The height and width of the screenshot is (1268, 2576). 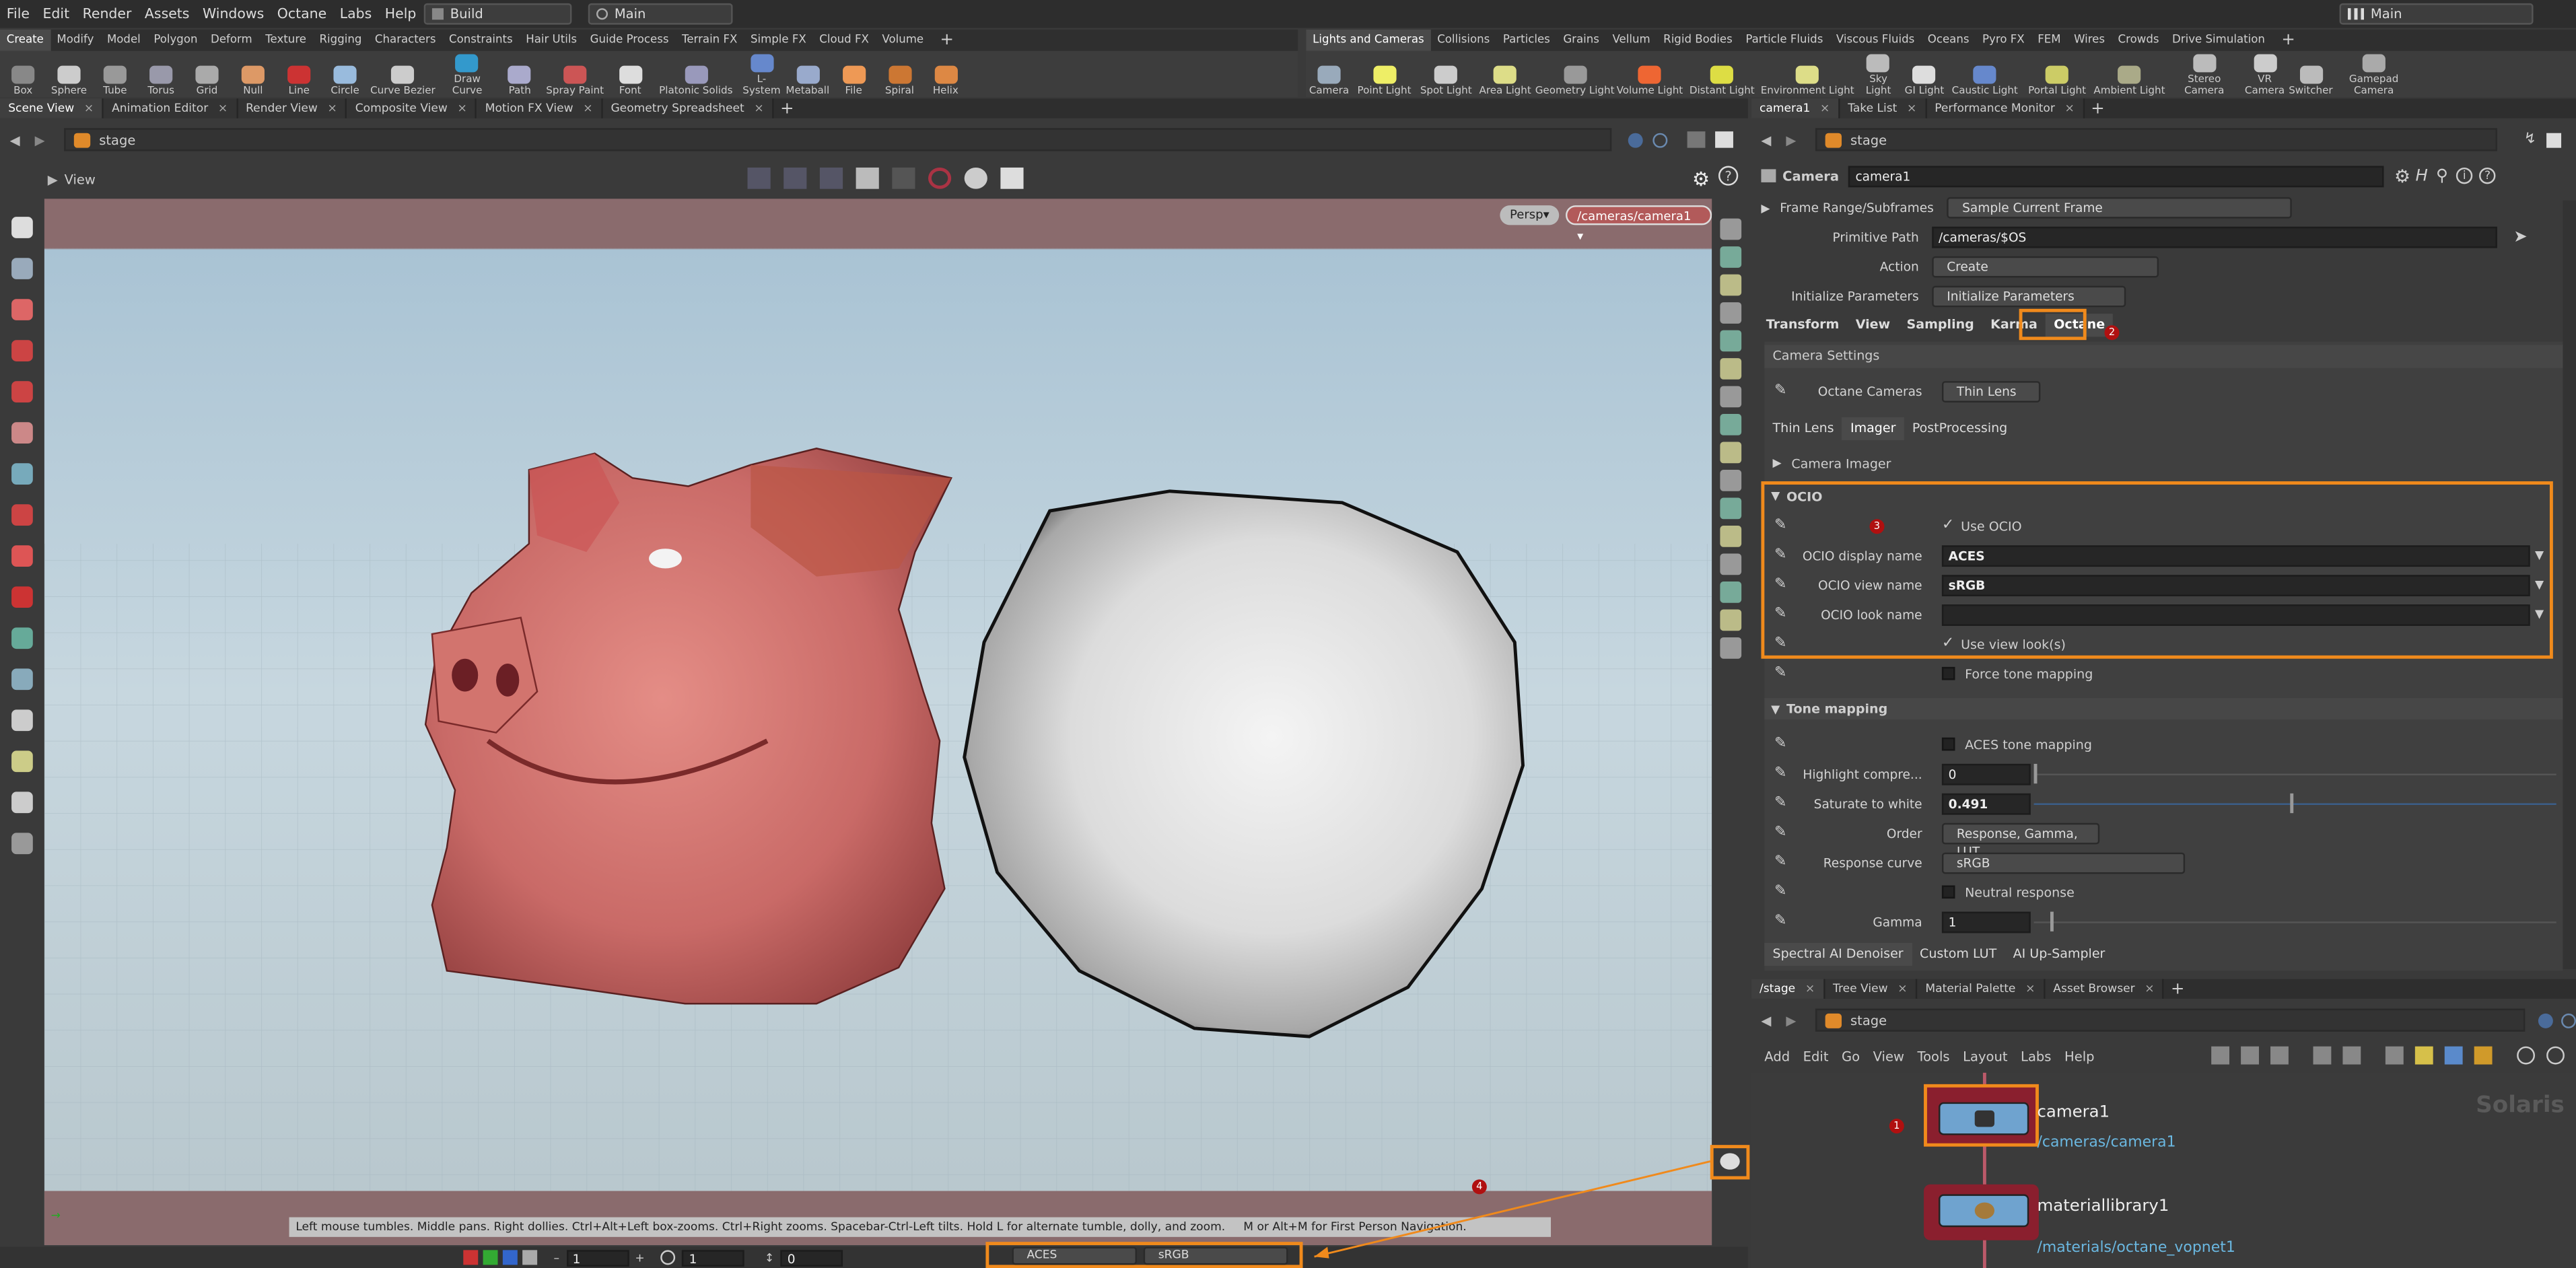 What do you see at coordinates (2555, 1055) in the screenshot?
I see `network-help-icon` at bounding box center [2555, 1055].